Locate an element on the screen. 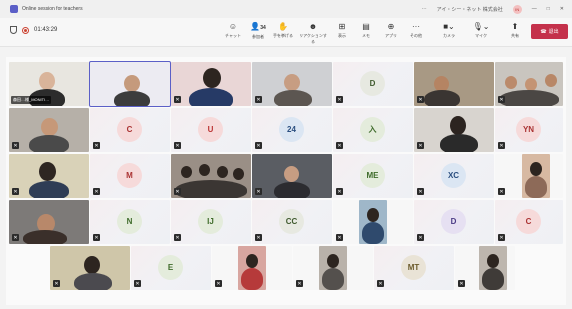 Image resolution: width=572 pixels, height=309 pixels. participant-initials: XC is located at coordinates (453, 175).